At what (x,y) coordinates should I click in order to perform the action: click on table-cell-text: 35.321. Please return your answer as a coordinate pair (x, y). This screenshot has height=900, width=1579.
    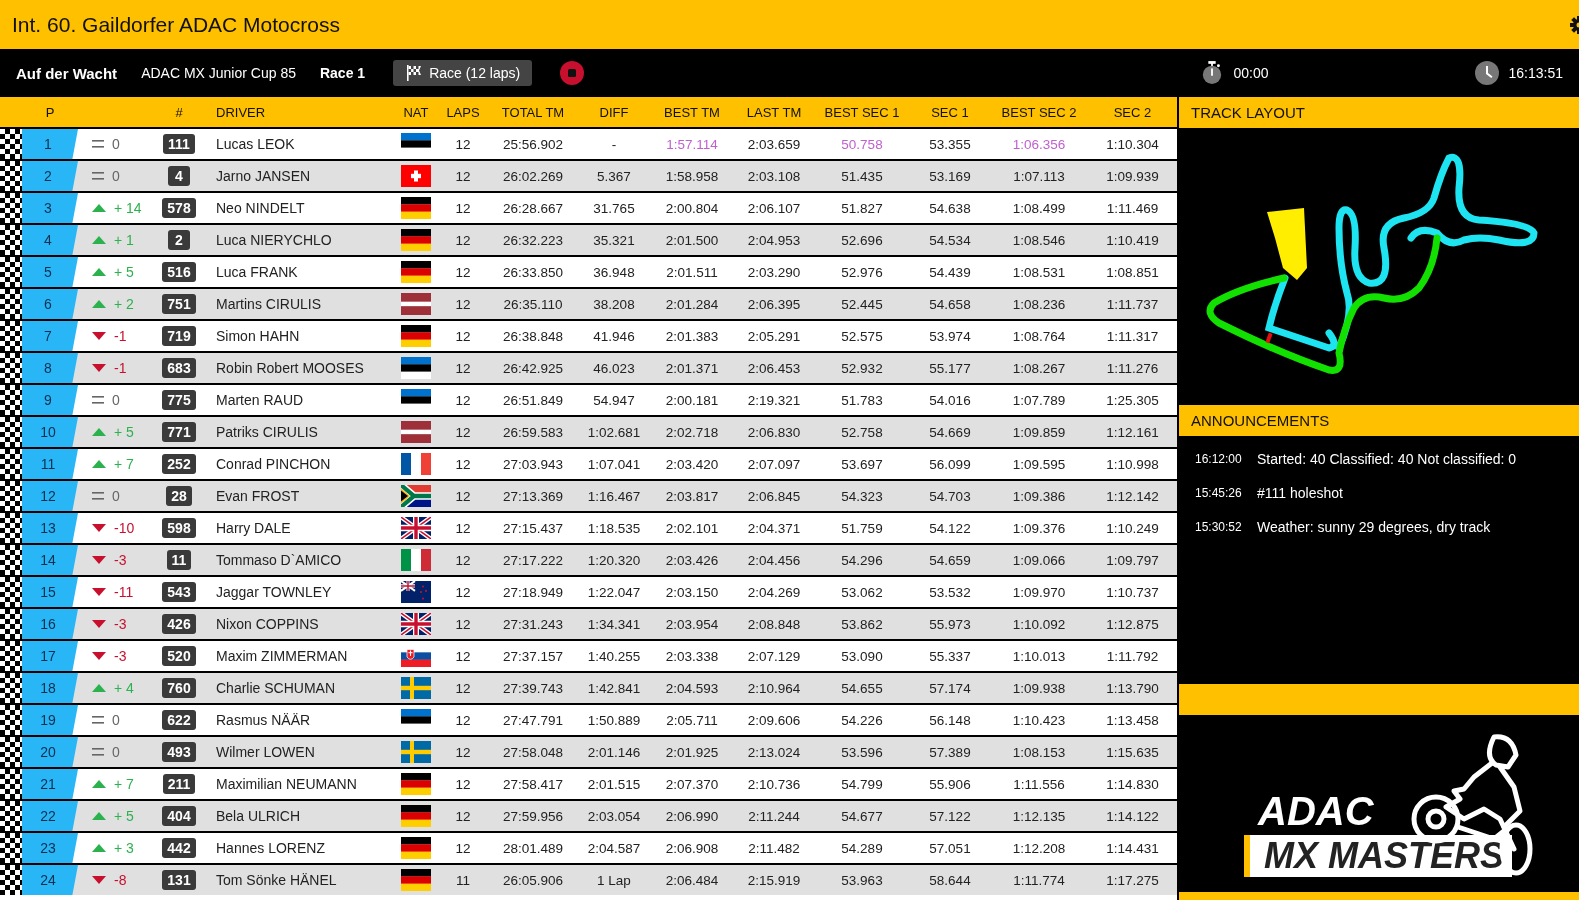
    Looking at the image, I should click on (614, 240).